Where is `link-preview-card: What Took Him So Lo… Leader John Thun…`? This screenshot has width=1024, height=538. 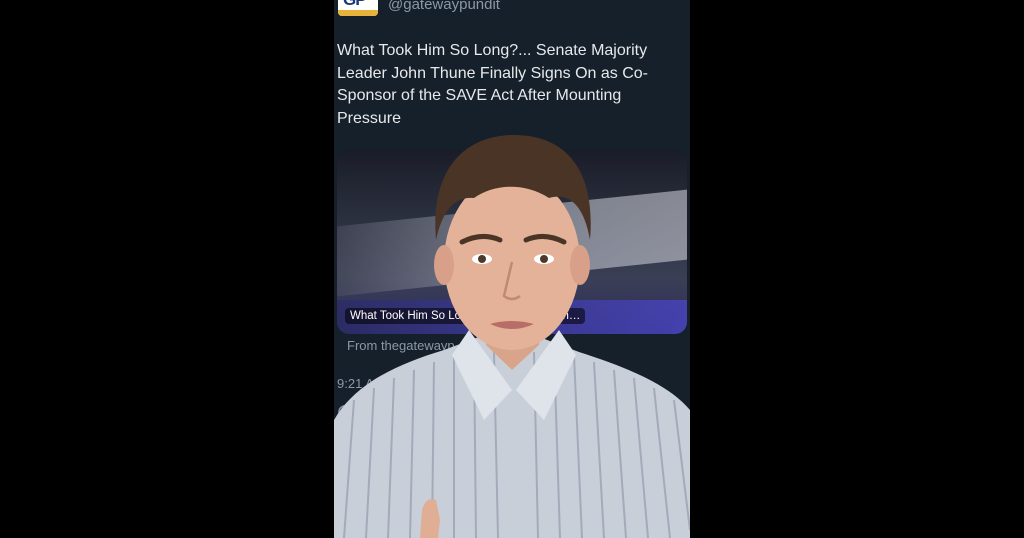 link-preview-card: What Took Him So Lo… Leader John Thun… is located at coordinates (512, 242).